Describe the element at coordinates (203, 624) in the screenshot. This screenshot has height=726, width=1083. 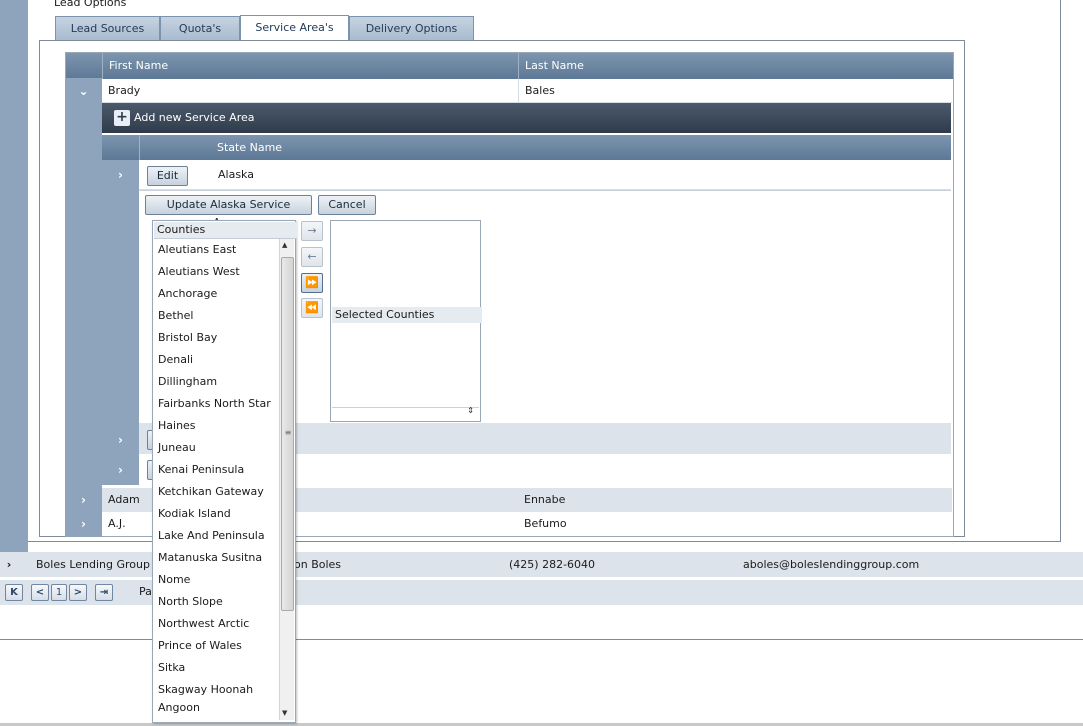
I see `county-list-item: Northwest Arctic` at that location.